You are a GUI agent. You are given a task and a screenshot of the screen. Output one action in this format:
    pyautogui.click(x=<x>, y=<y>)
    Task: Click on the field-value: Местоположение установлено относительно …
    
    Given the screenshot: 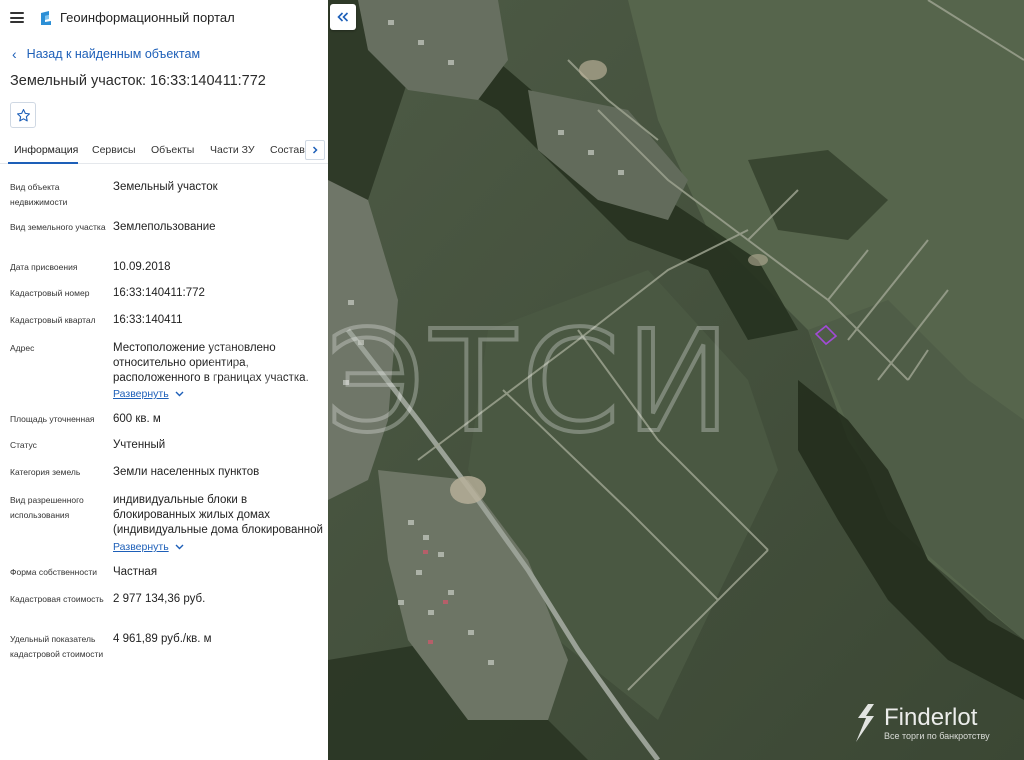 What is the action you would take?
    pyautogui.click(x=211, y=363)
    